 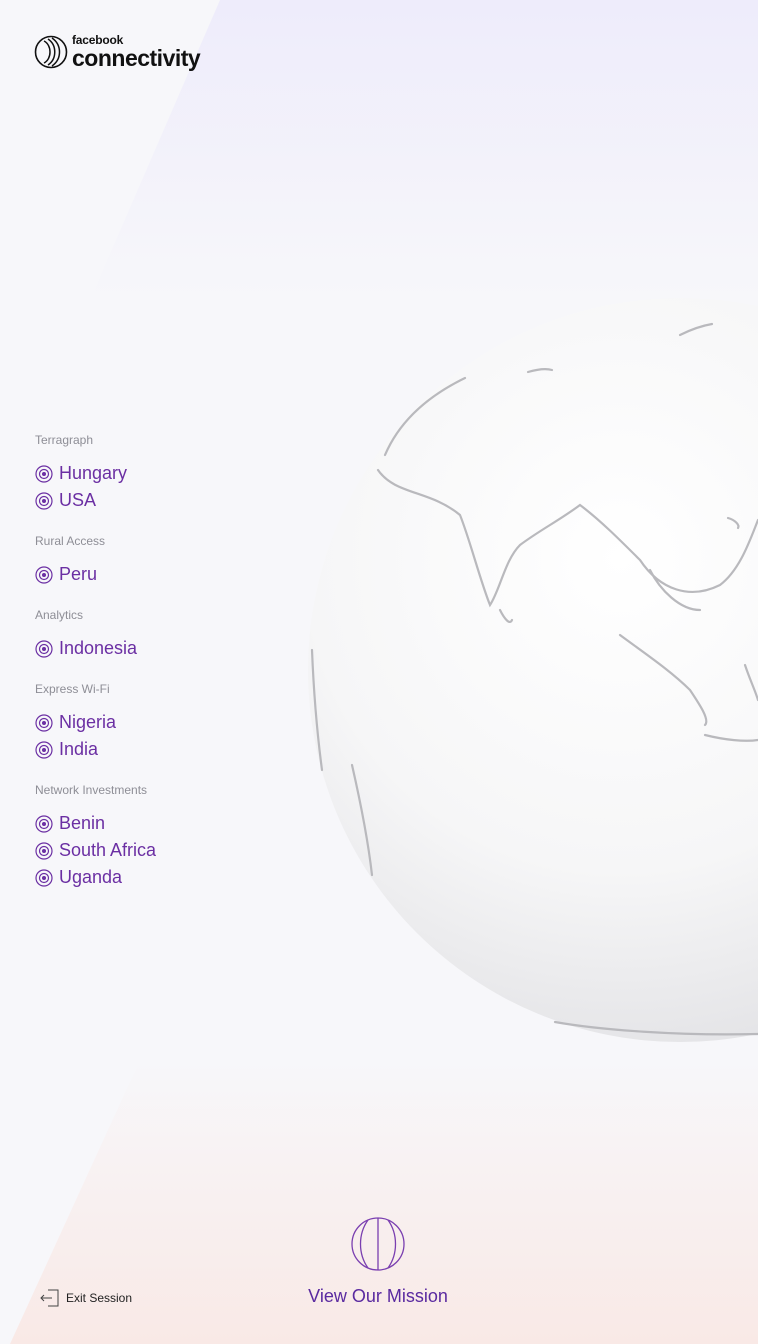 What do you see at coordinates (78, 574) in the screenshot?
I see `location-label: Peru` at bounding box center [78, 574].